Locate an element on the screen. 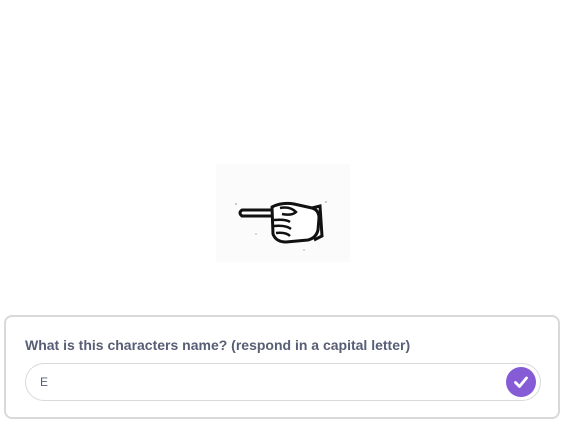 This screenshot has height=430, width=570. answer-input is located at coordinates (260, 382).